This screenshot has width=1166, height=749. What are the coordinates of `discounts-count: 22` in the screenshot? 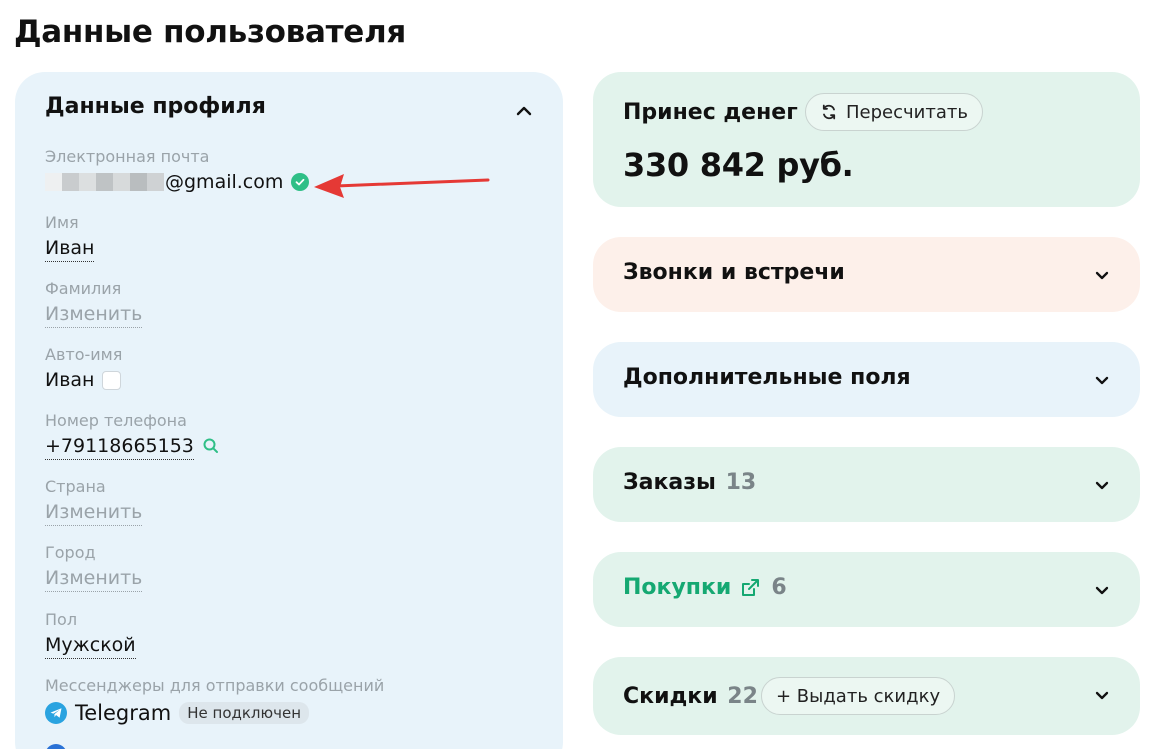 It's located at (742, 696).